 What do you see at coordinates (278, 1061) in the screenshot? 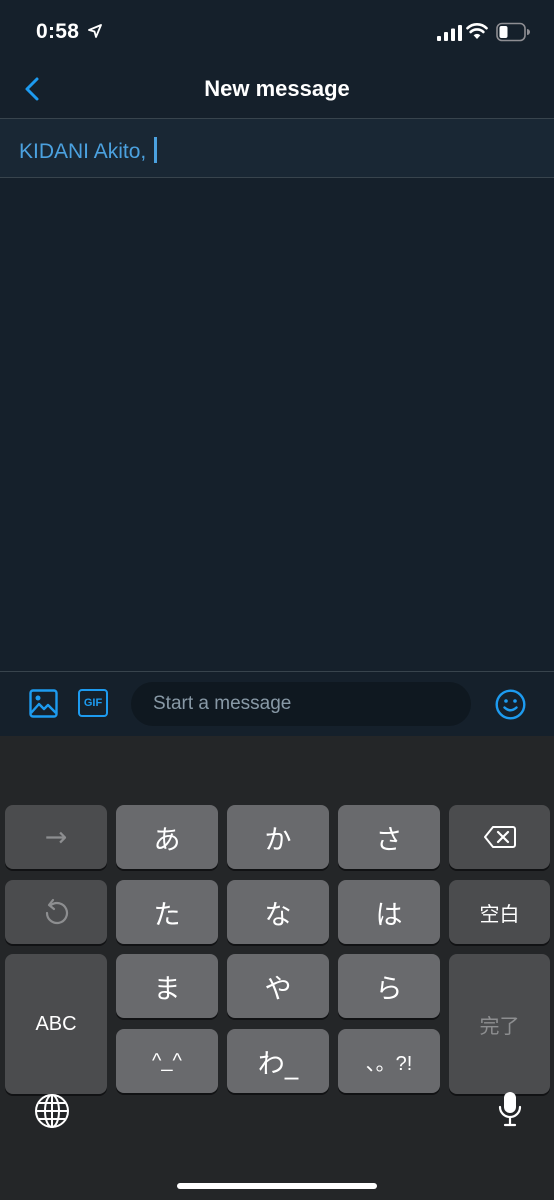
I see `key-wa: わ_` at bounding box center [278, 1061].